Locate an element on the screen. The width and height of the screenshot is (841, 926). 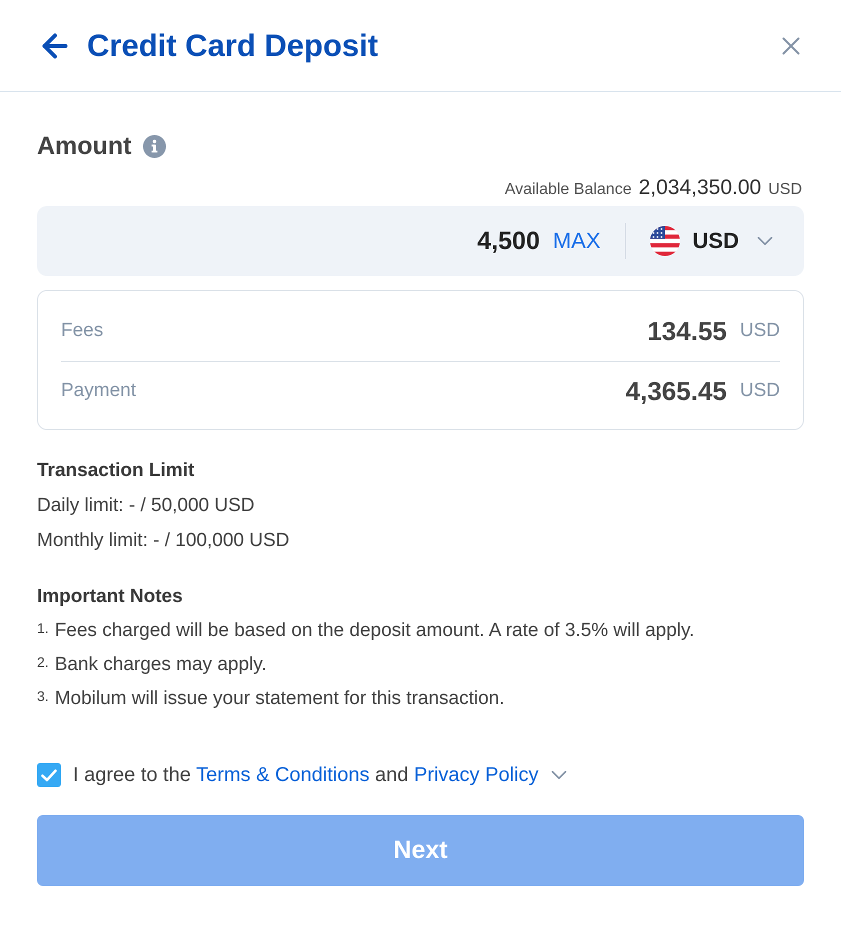
note-text: Bank charges may apply. is located at coordinates (160, 665).